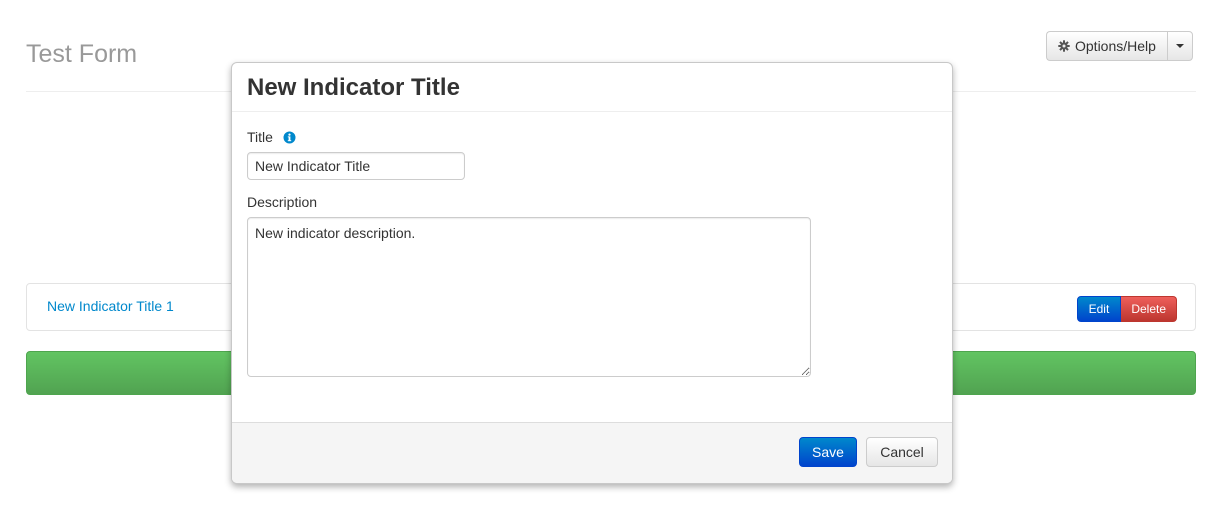  What do you see at coordinates (1099, 309) in the screenshot?
I see `edit-button: Edit` at bounding box center [1099, 309].